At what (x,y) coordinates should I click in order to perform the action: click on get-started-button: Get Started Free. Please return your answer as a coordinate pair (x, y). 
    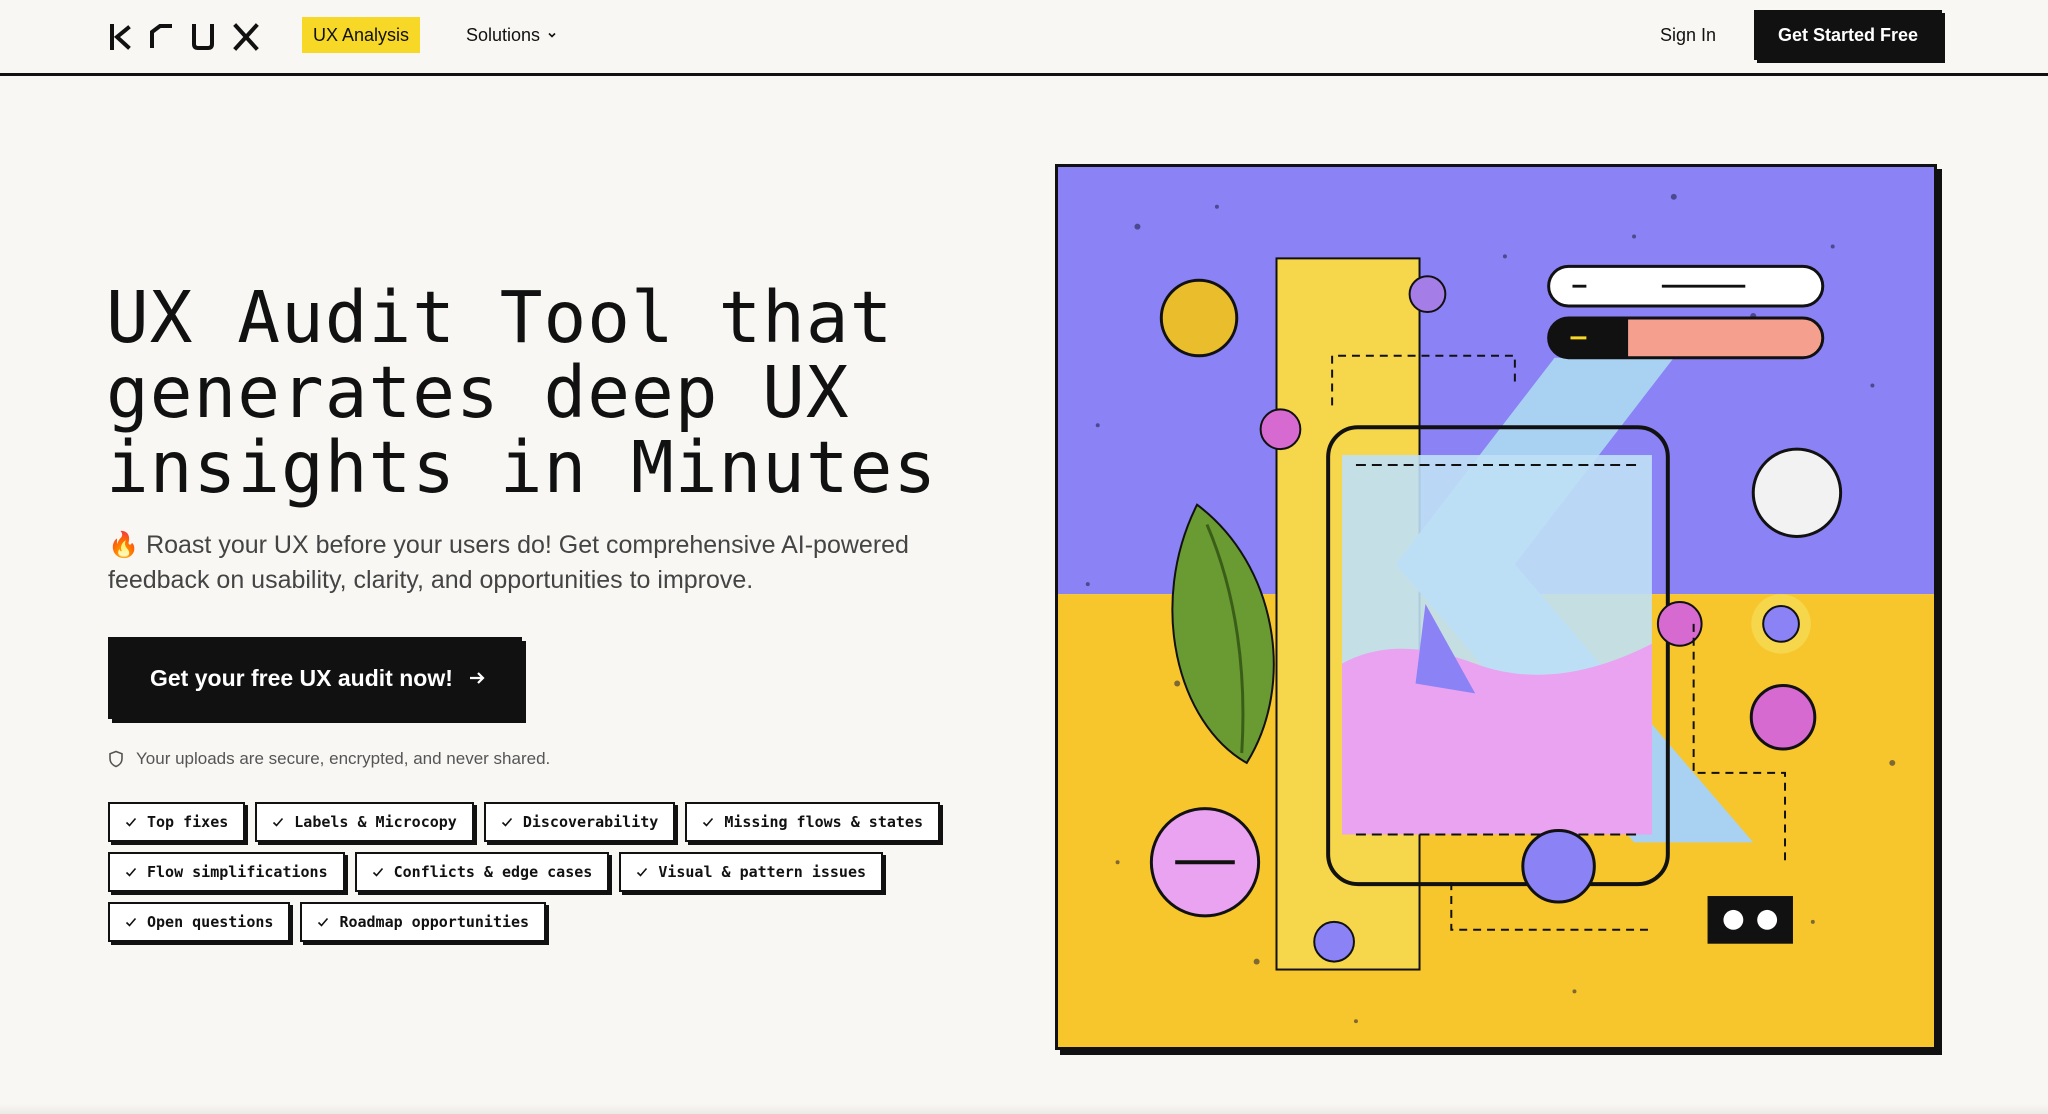
    Looking at the image, I should click on (1848, 35).